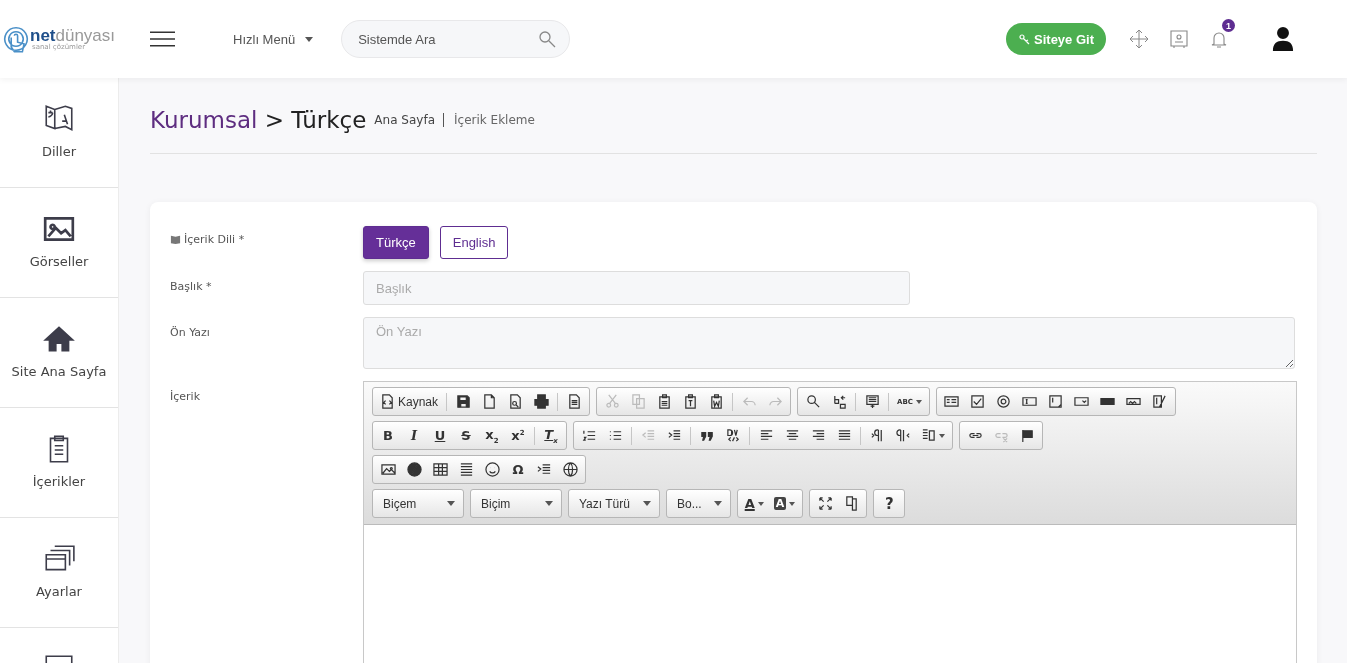  I want to click on select-all-icon, so click(872, 401).